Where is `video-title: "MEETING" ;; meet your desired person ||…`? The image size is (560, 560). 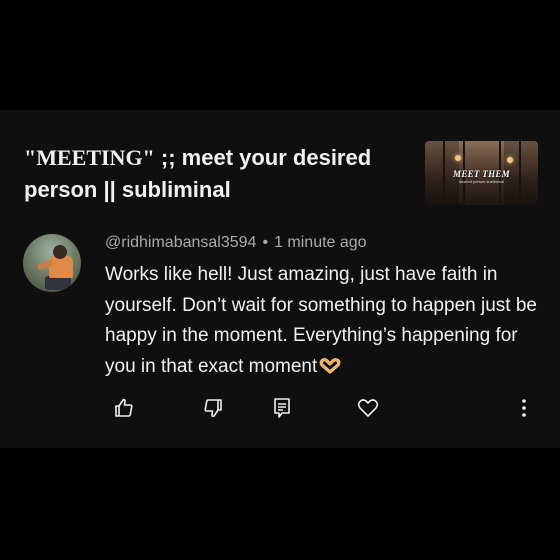
video-title: "MEETING" ;; meet your desired person ||… is located at coordinates (214, 174).